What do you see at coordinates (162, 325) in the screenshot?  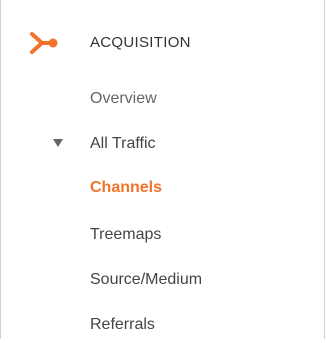 I see `nav-item-referrals: Referrals` at bounding box center [162, 325].